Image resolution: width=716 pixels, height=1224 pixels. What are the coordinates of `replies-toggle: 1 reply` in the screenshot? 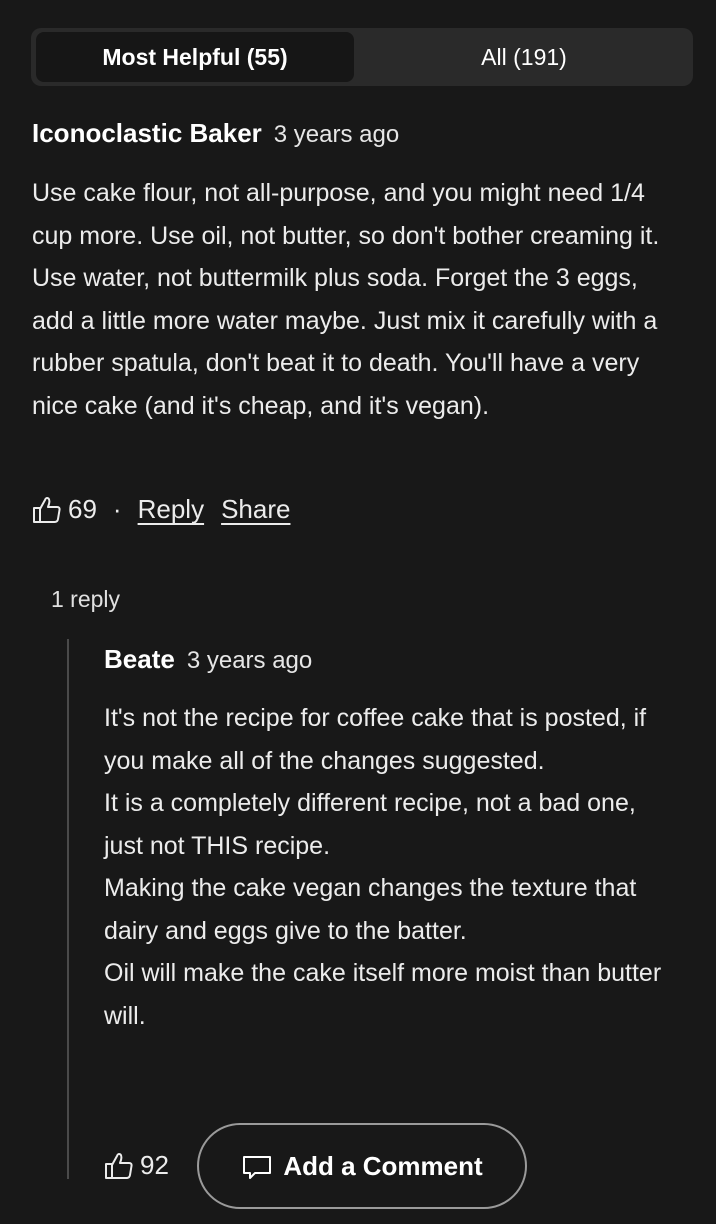 It's located at (85, 599).